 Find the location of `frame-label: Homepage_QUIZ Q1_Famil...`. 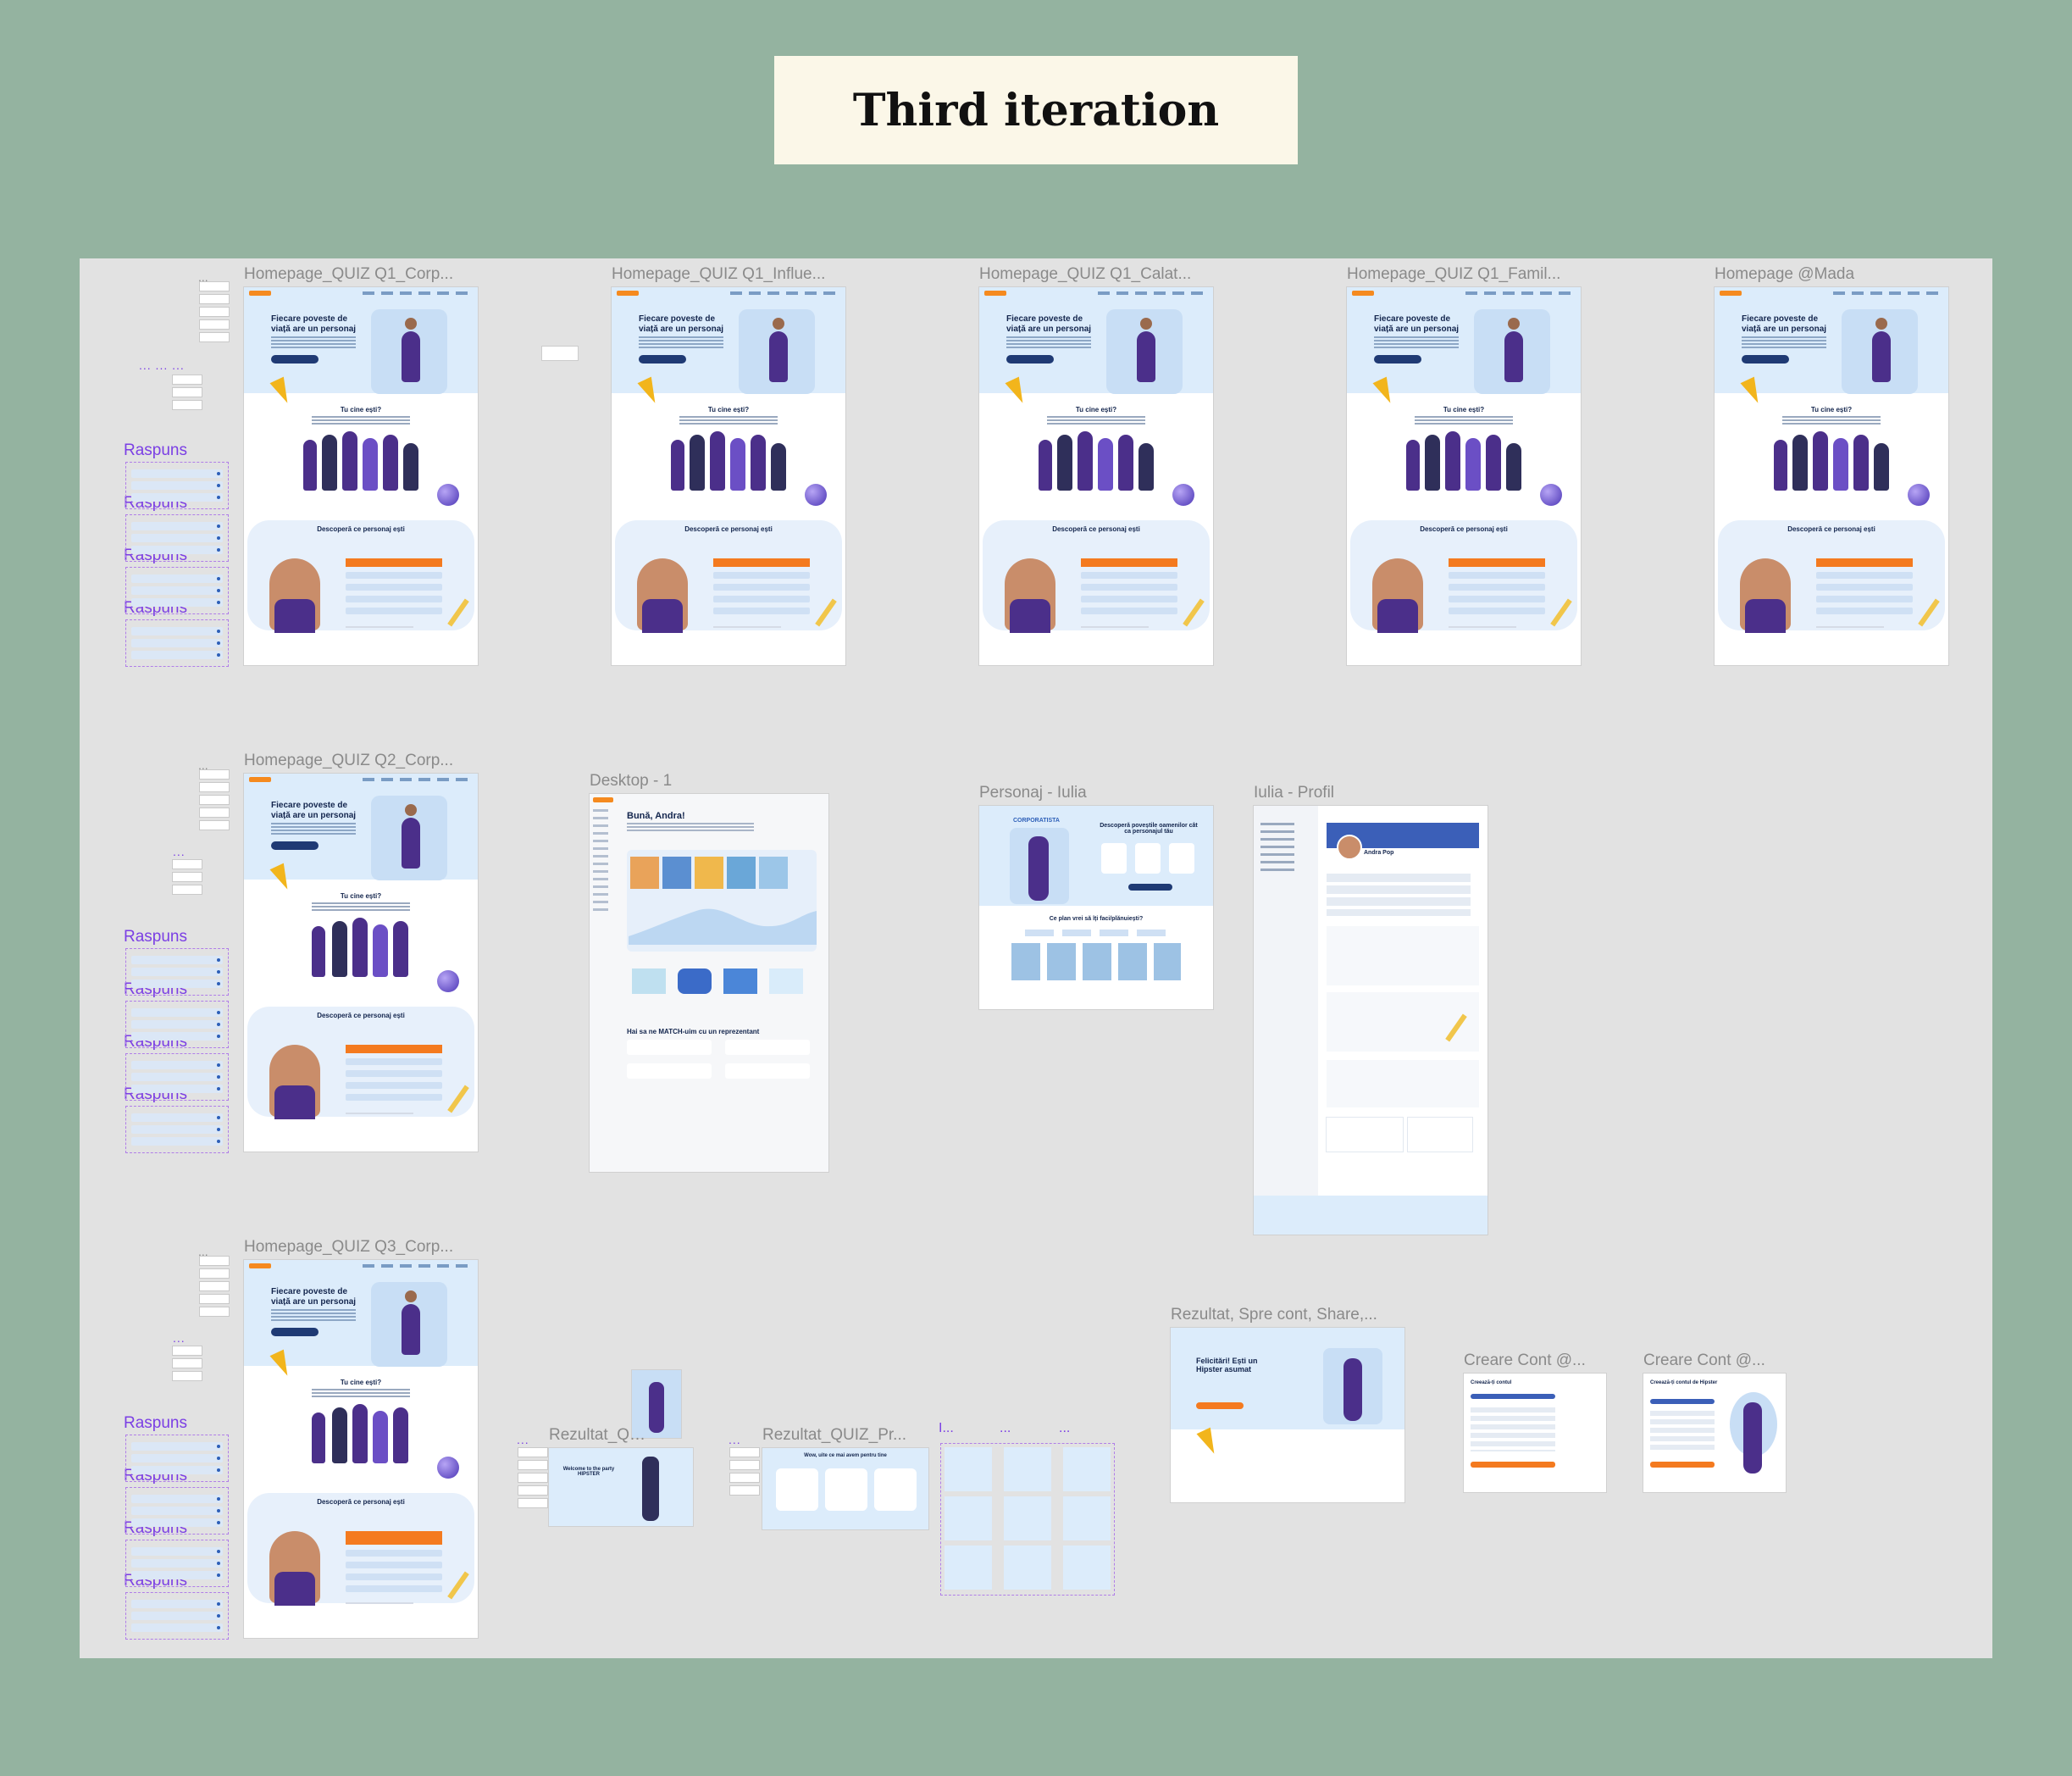

frame-label: Homepage_QUIZ Q1_Famil... is located at coordinates (1461, 274).